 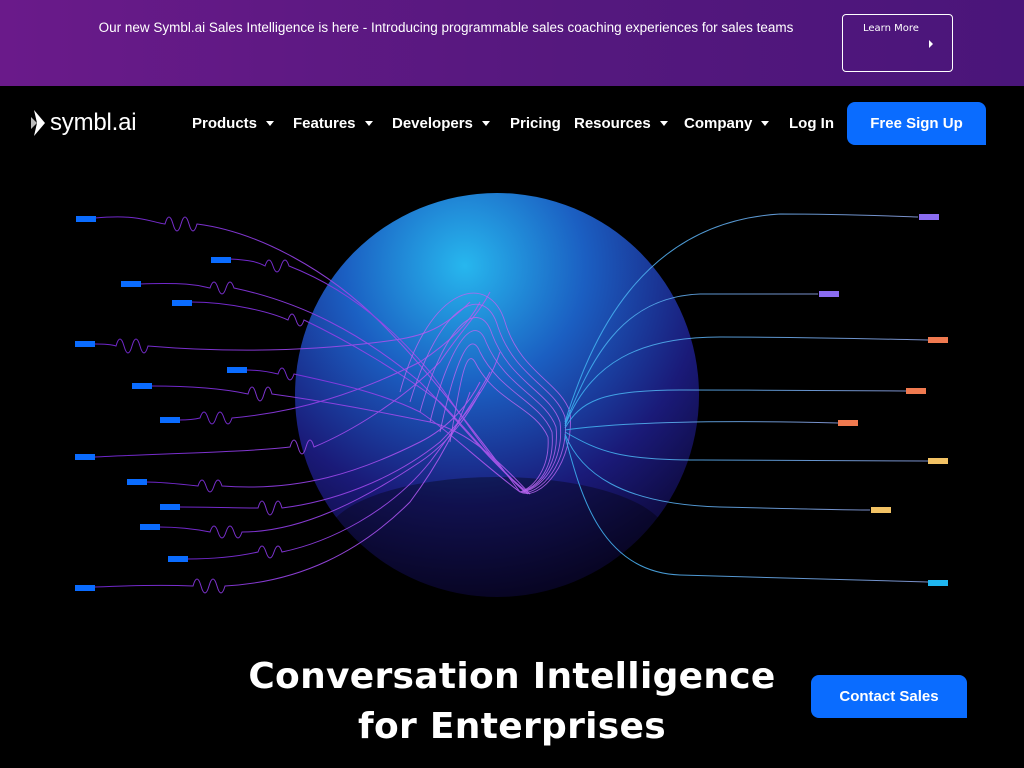 I want to click on brand-logo: symbl.ai, so click(x=83, y=123).